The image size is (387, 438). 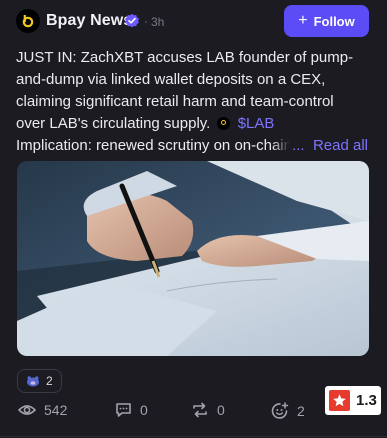 I want to click on author-avatar, so click(x=28, y=21).